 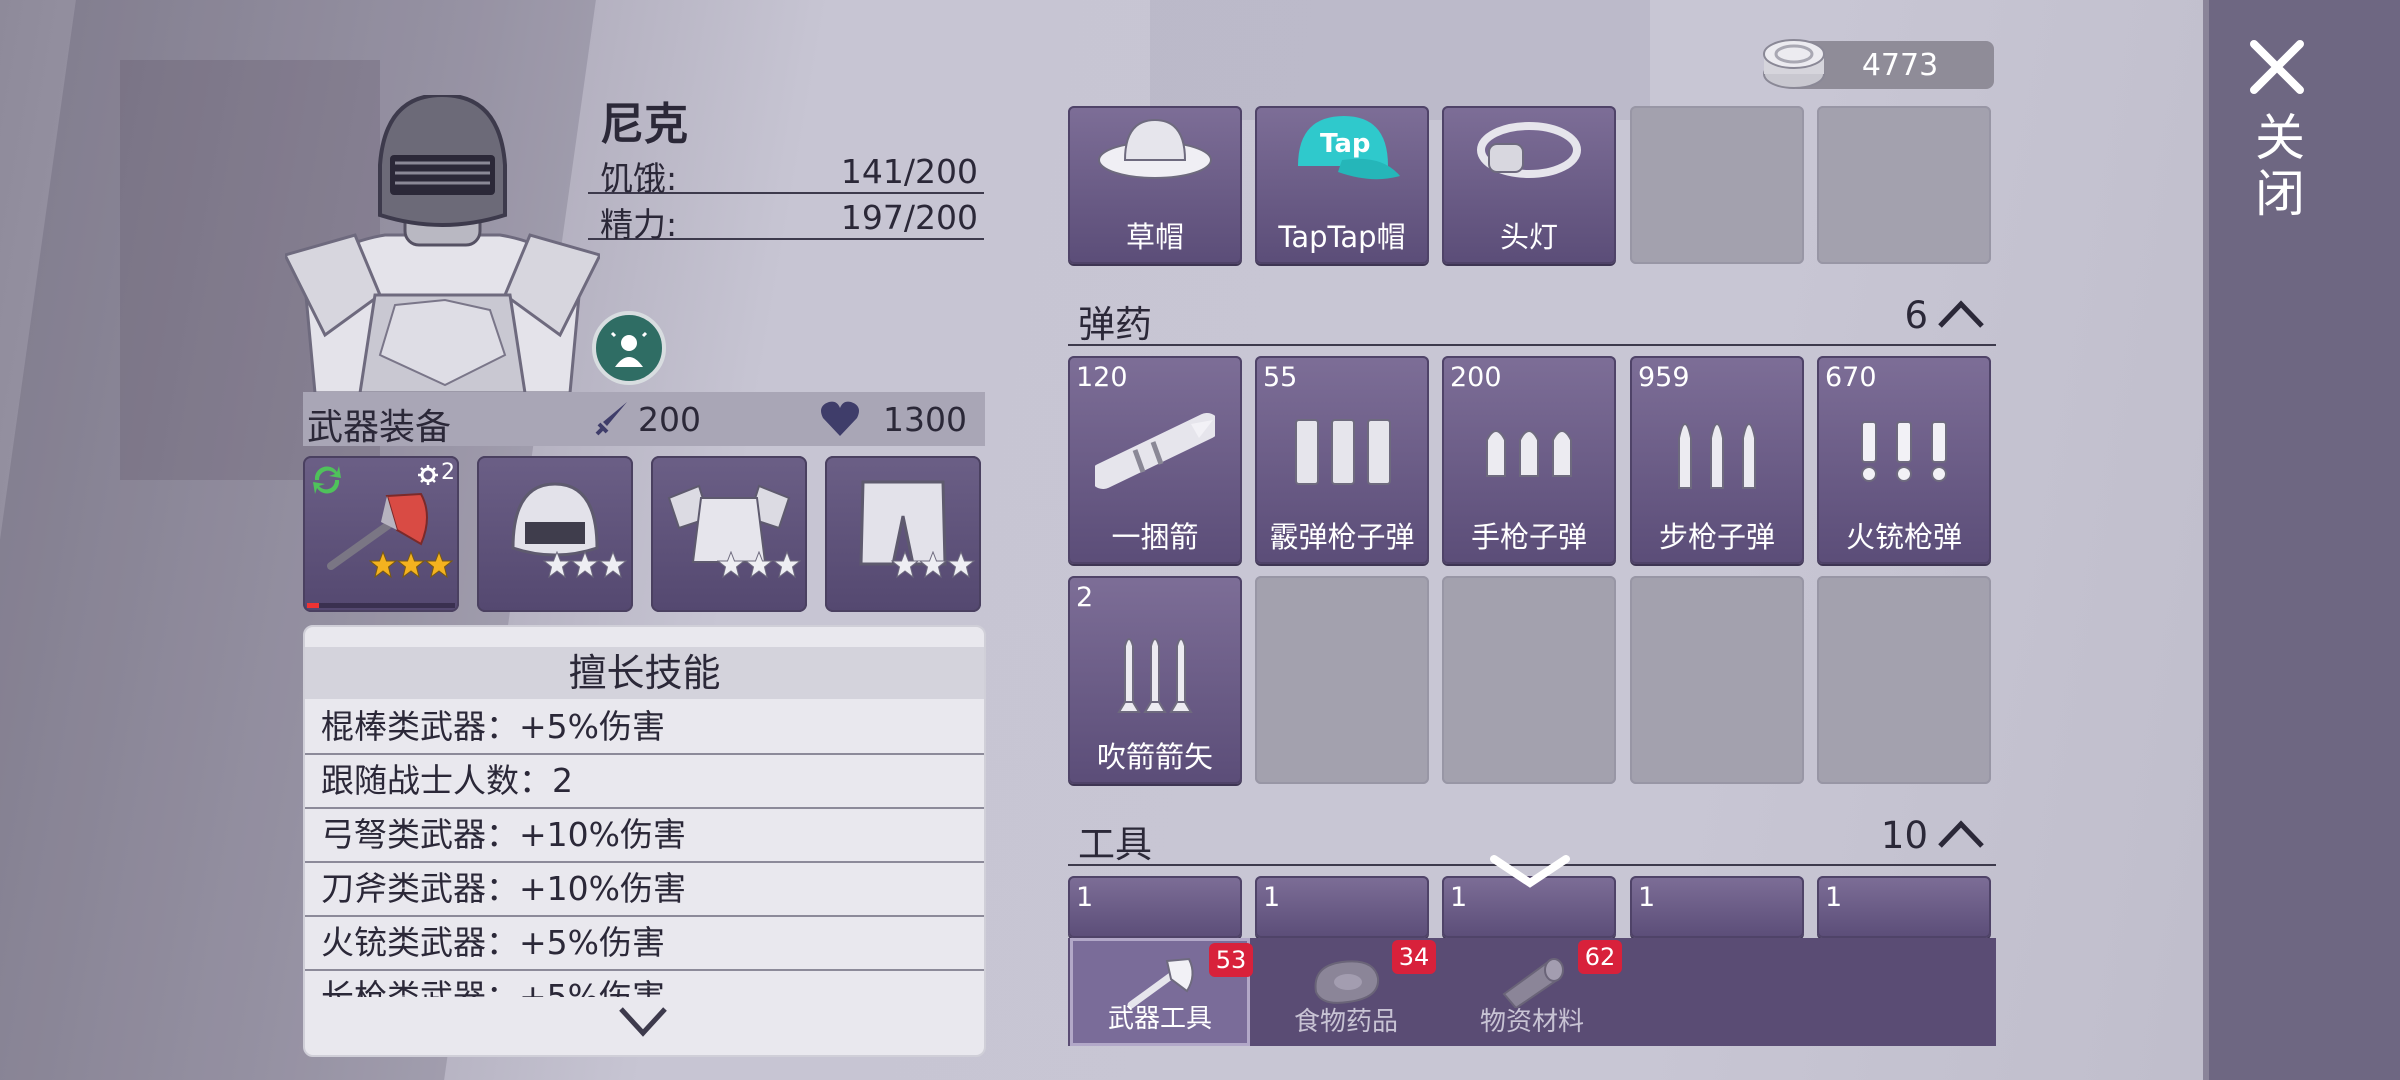 I want to click on headlamp-icon, so click(x=1529, y=150).